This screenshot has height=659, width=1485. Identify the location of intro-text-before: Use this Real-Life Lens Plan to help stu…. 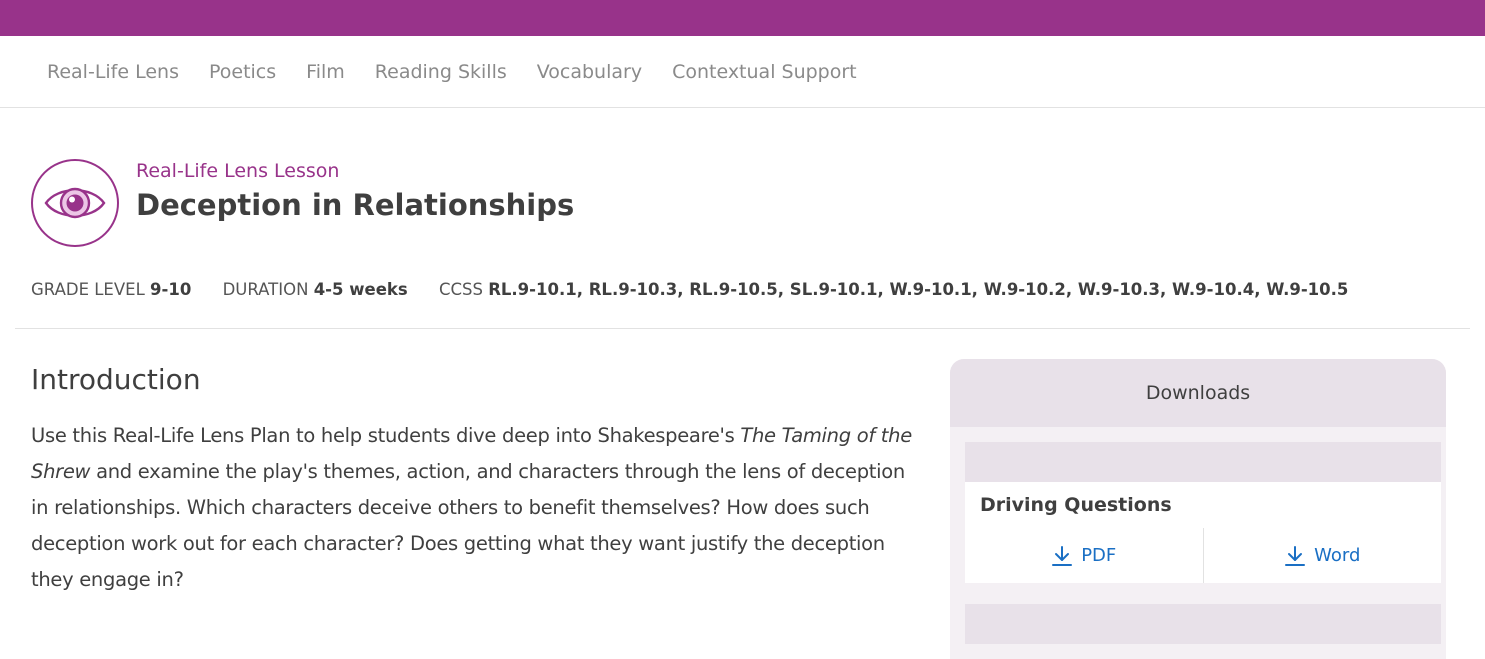
(386, 435).